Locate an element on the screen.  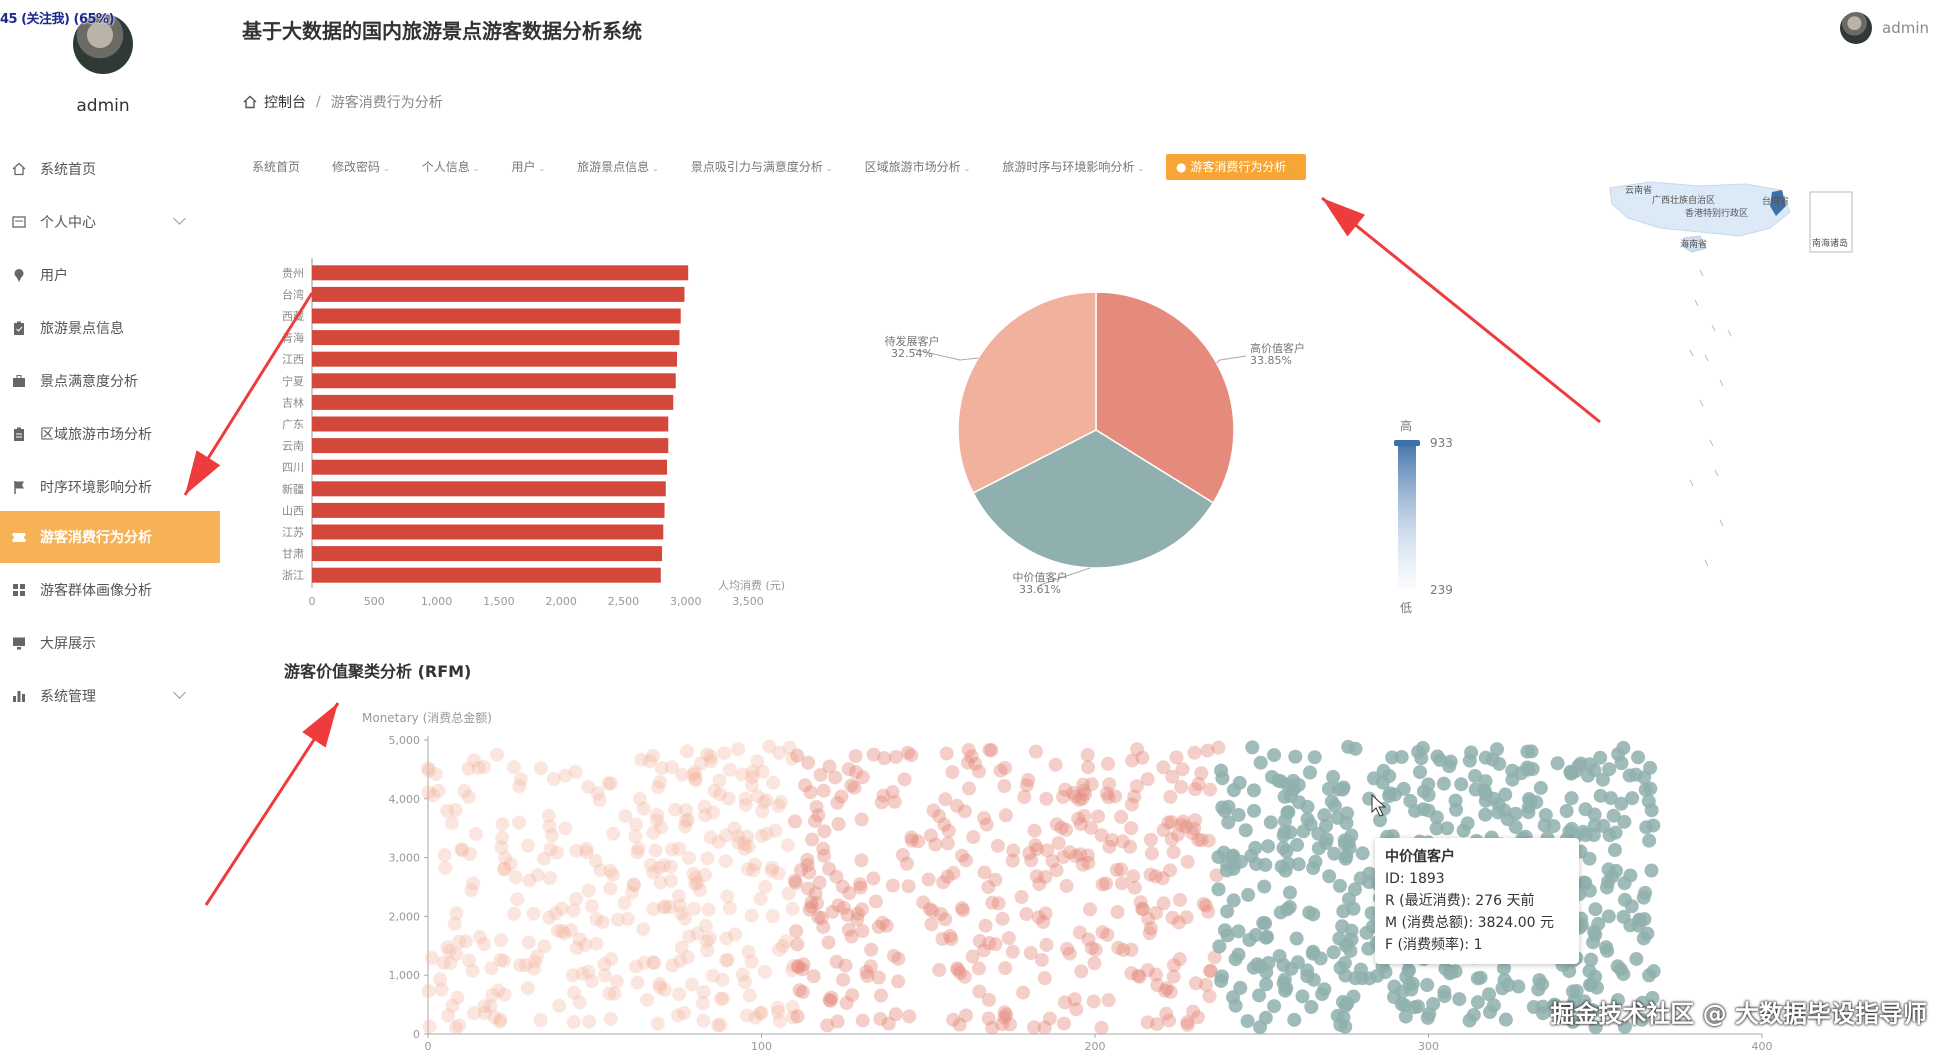
bar-category-label: 浙江 is located at coordinates (293, 575).